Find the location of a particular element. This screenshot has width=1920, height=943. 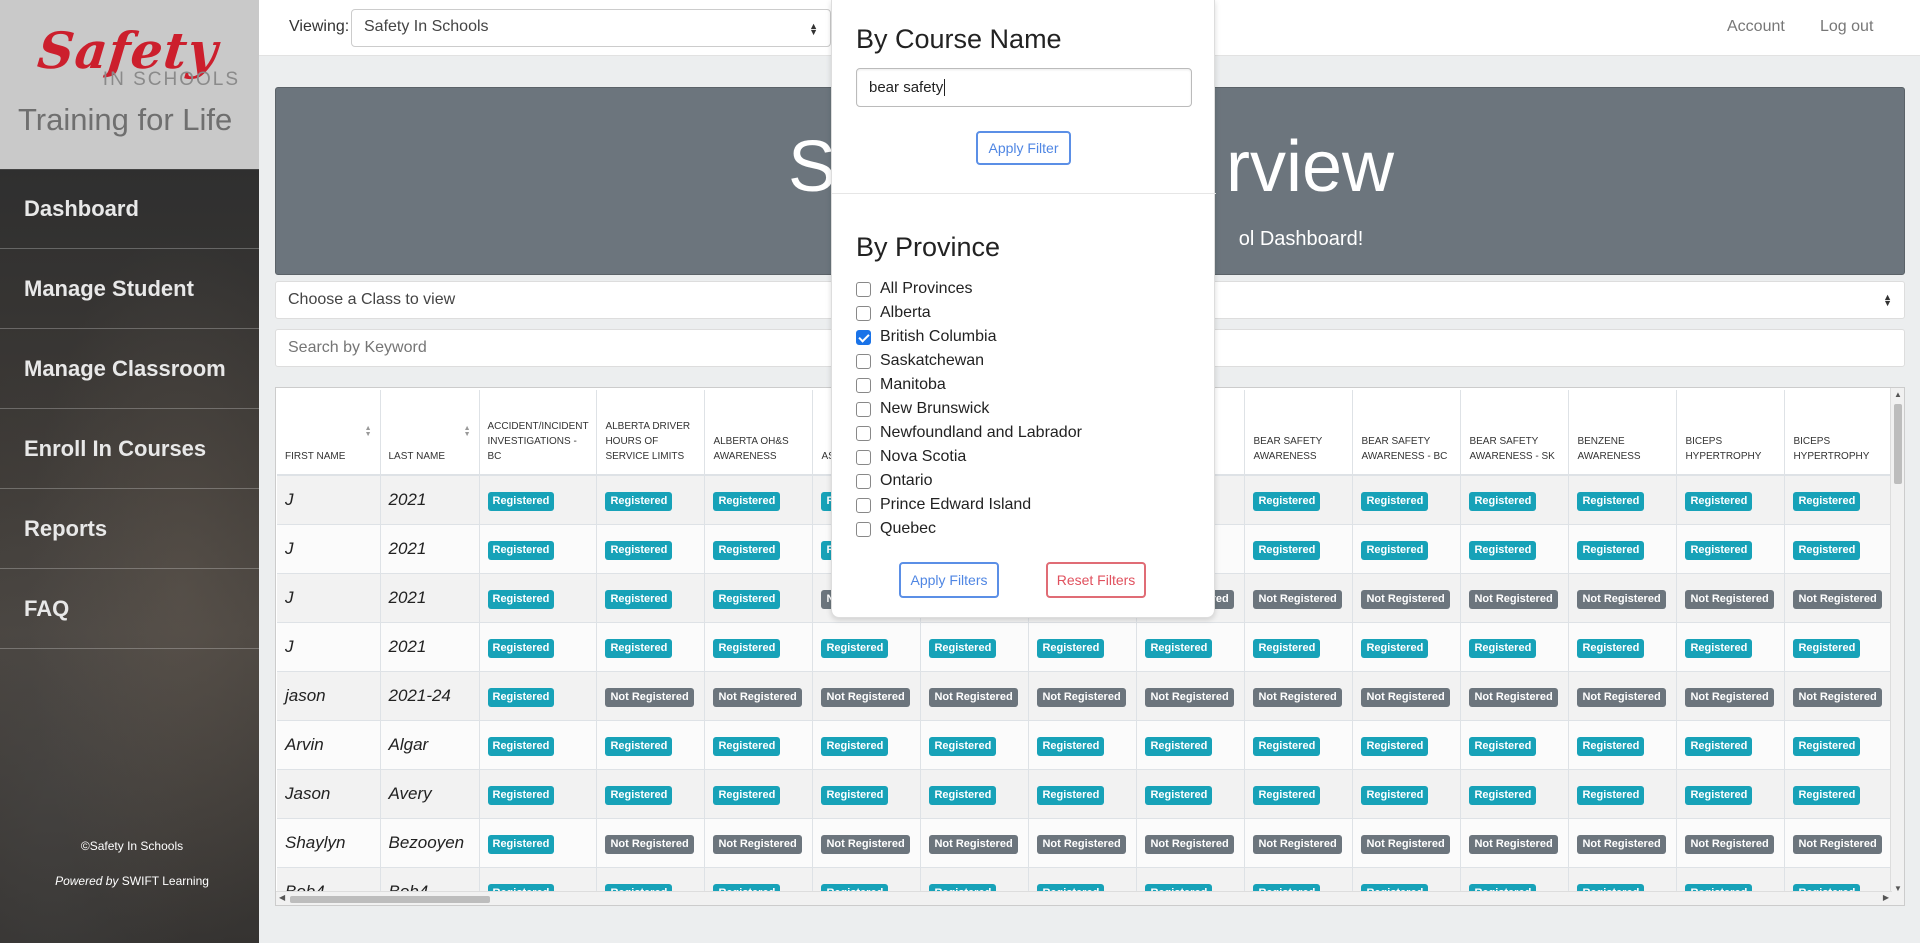

sidebar-item-faq: FAQ is located at coordinates (129, 609).